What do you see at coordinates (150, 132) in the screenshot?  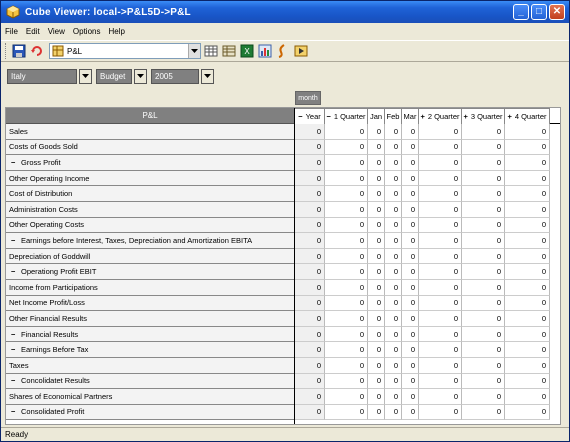 I see `row-header: Sales` at bounding box center [150, 132].